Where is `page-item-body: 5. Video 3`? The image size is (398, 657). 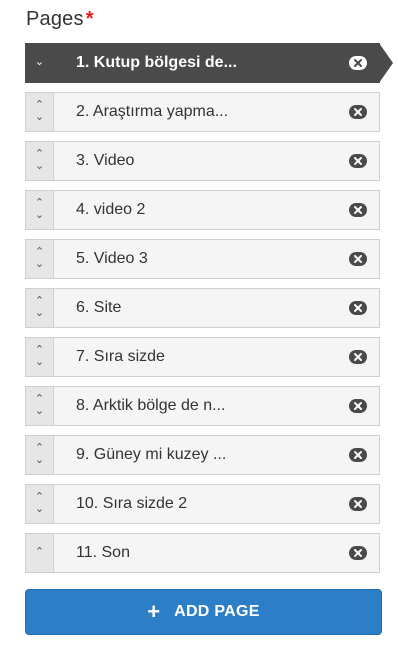 page-item-body: 5. Video 3 is located at coordinates (216, 259).